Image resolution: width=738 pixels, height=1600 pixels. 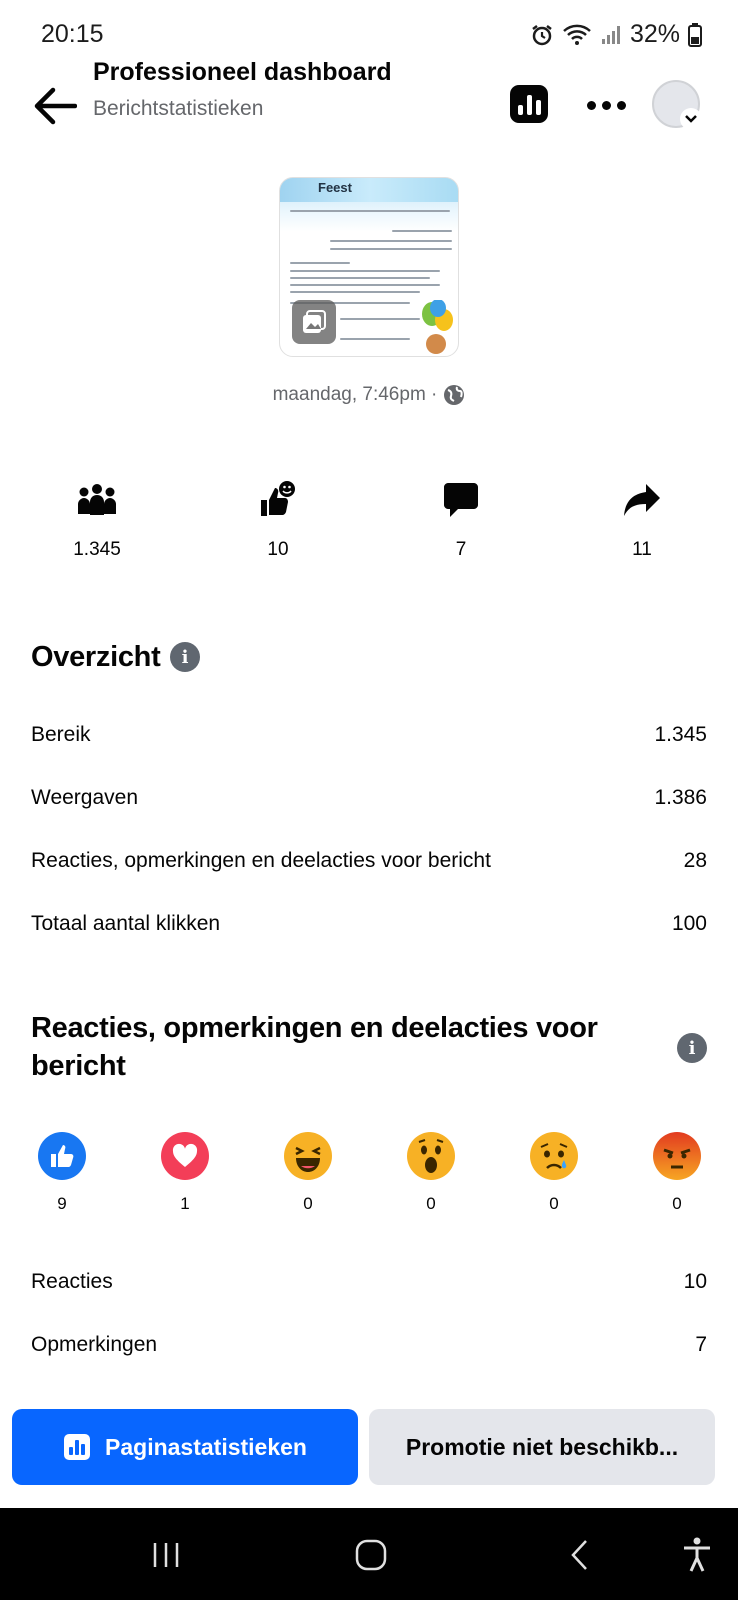 I want to click on reaction-sad: 0, so click(x=554, y=1173).